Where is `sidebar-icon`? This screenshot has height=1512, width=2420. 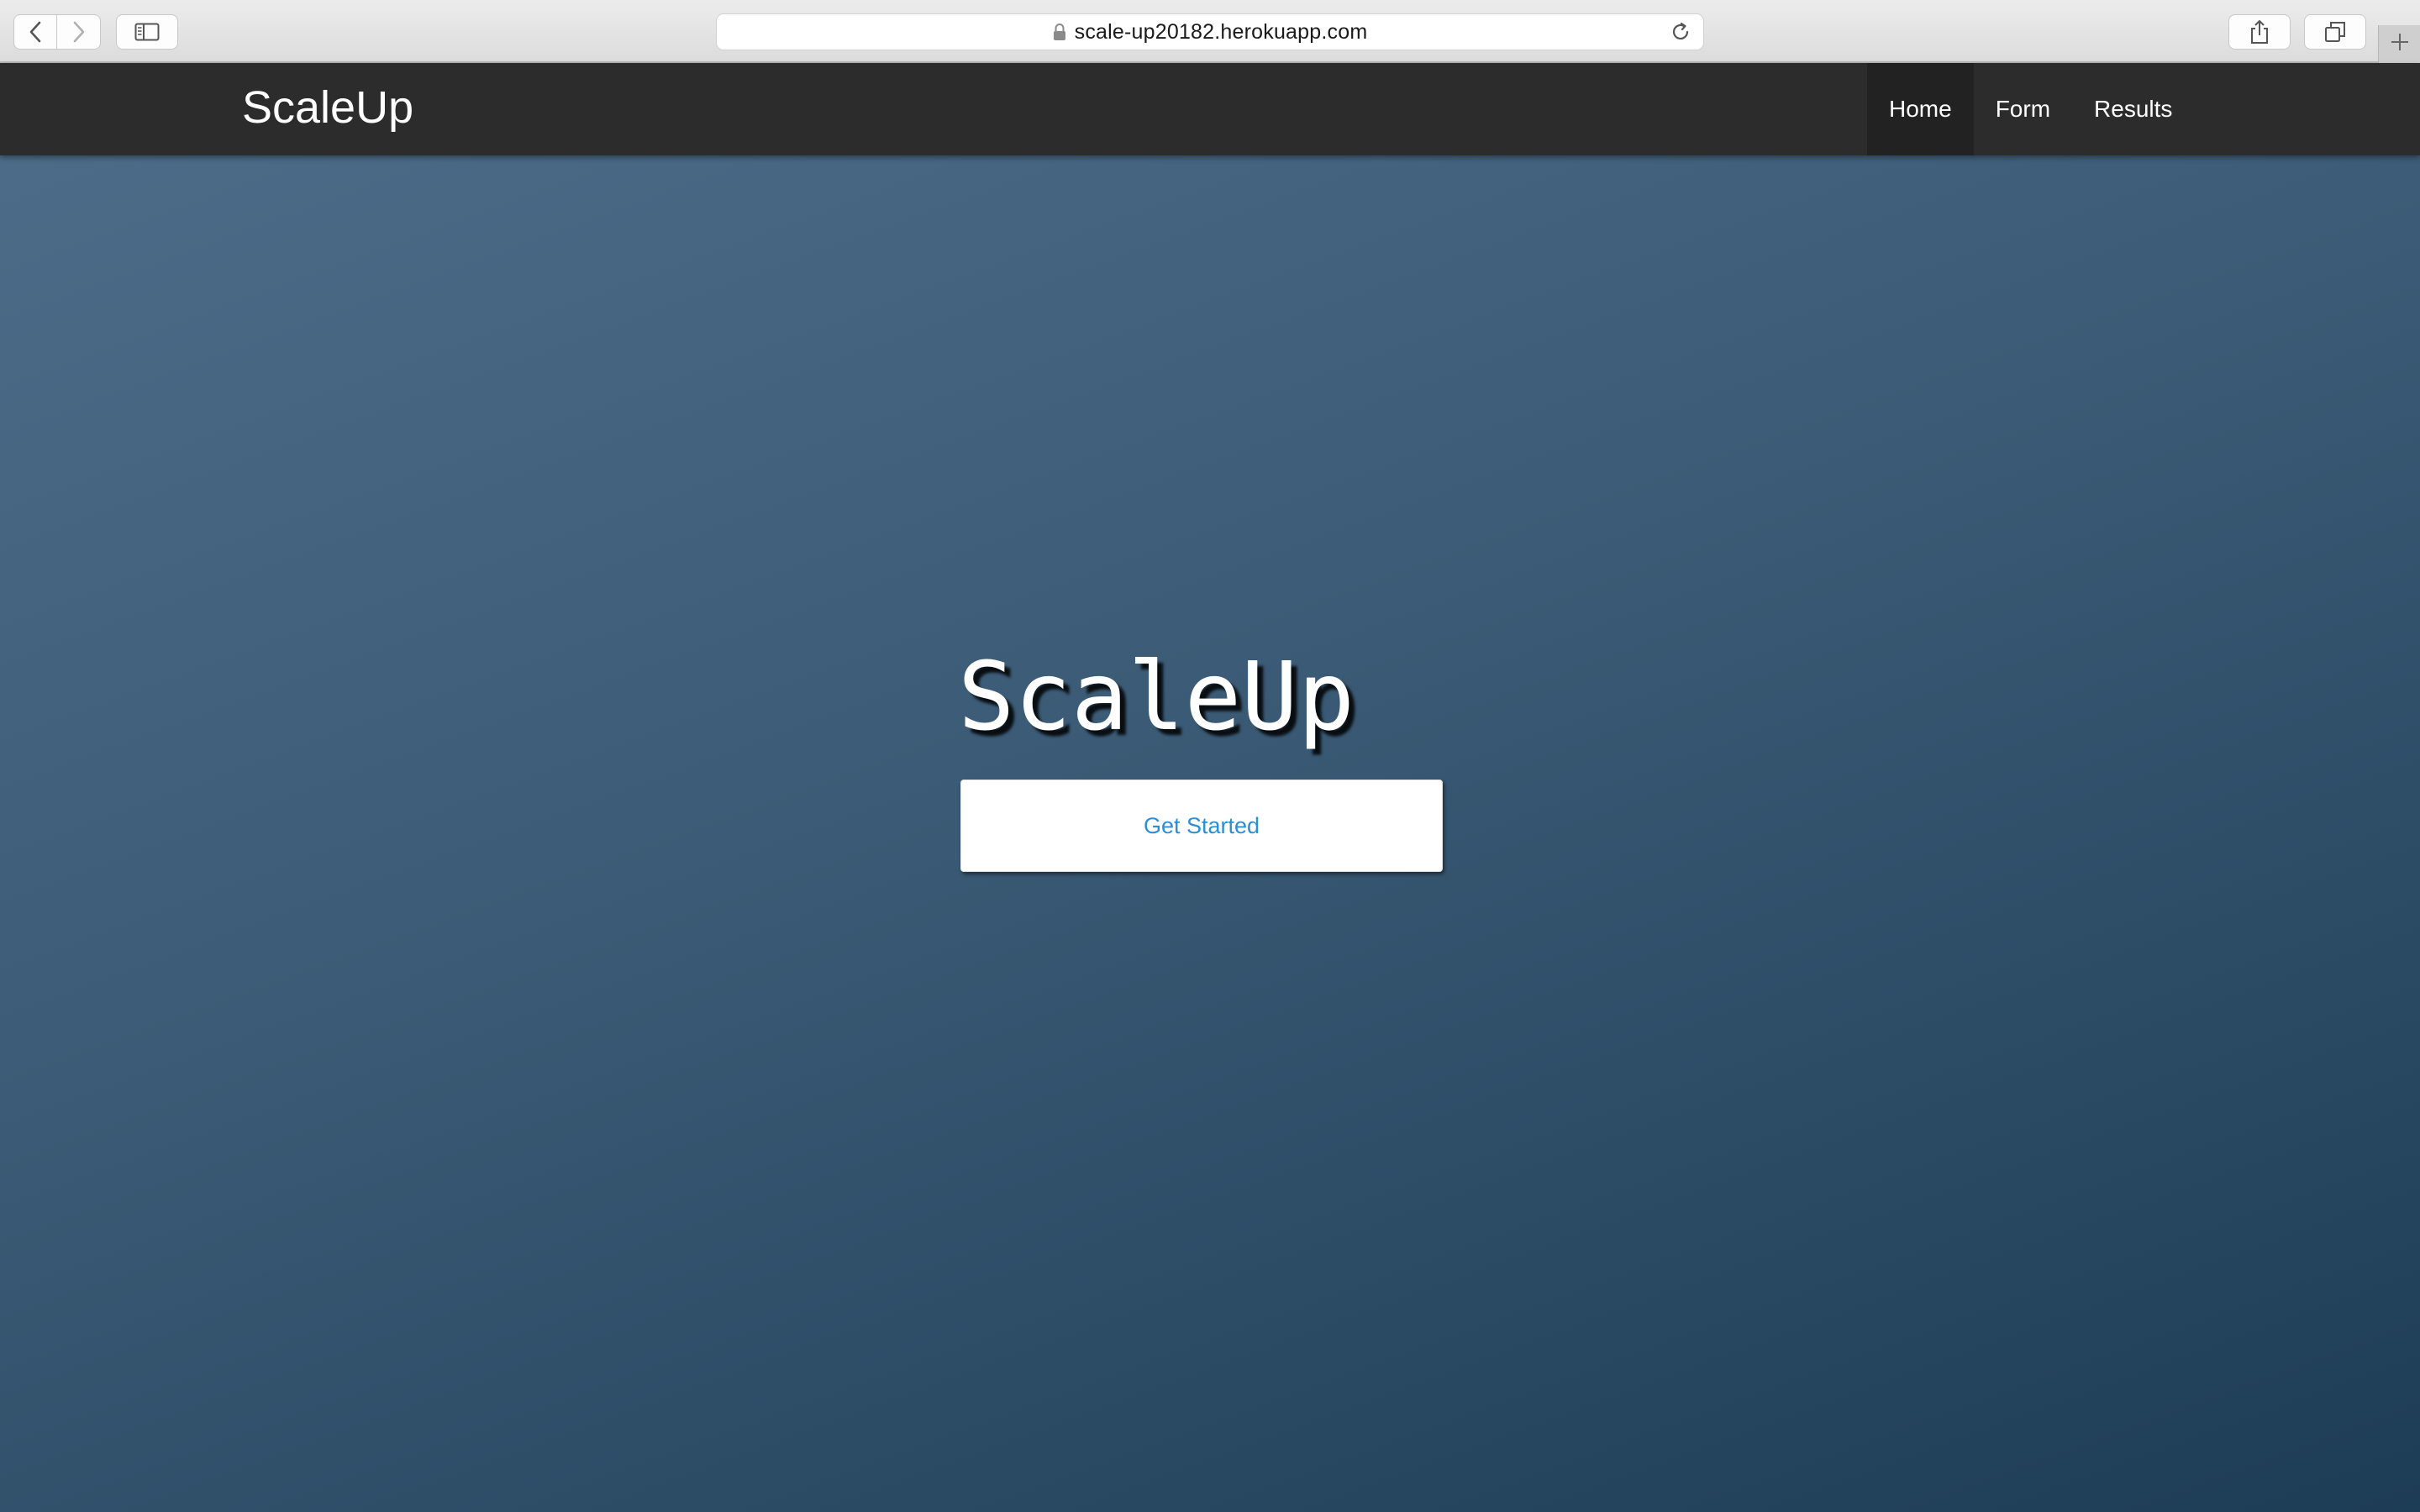 sidebar-icon is located at coordinates (147, 32).